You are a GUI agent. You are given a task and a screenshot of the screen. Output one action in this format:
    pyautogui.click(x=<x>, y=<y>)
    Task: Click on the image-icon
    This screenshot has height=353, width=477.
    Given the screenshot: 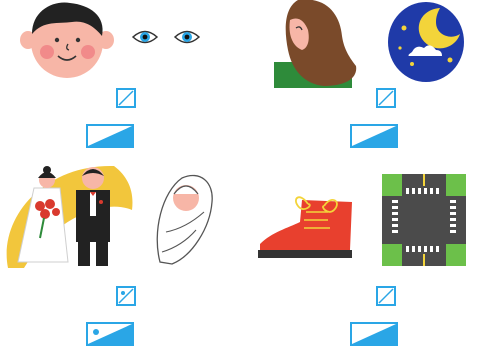 What is the action you would take?
    pyautogui.click(x=126, y=296)
    